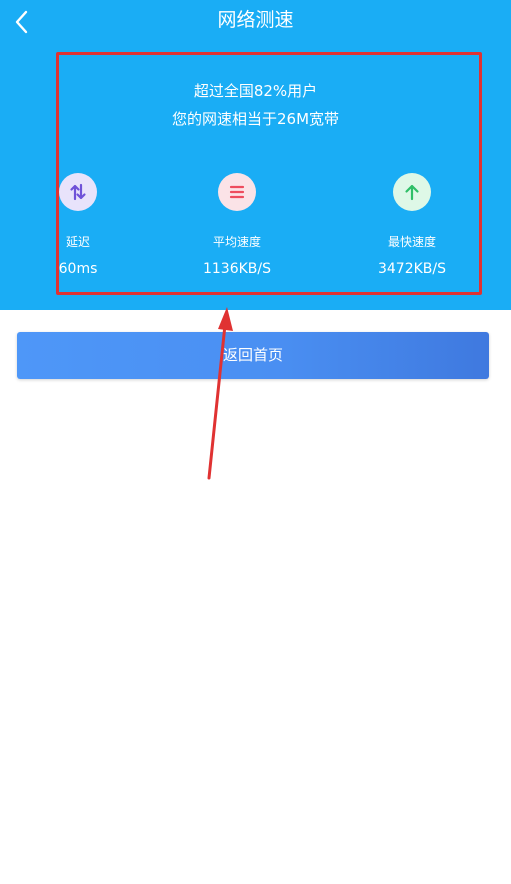  Describe the element at coordinates (255, 20) in the screenshot. I see `page-title: 网络测速` at that location.